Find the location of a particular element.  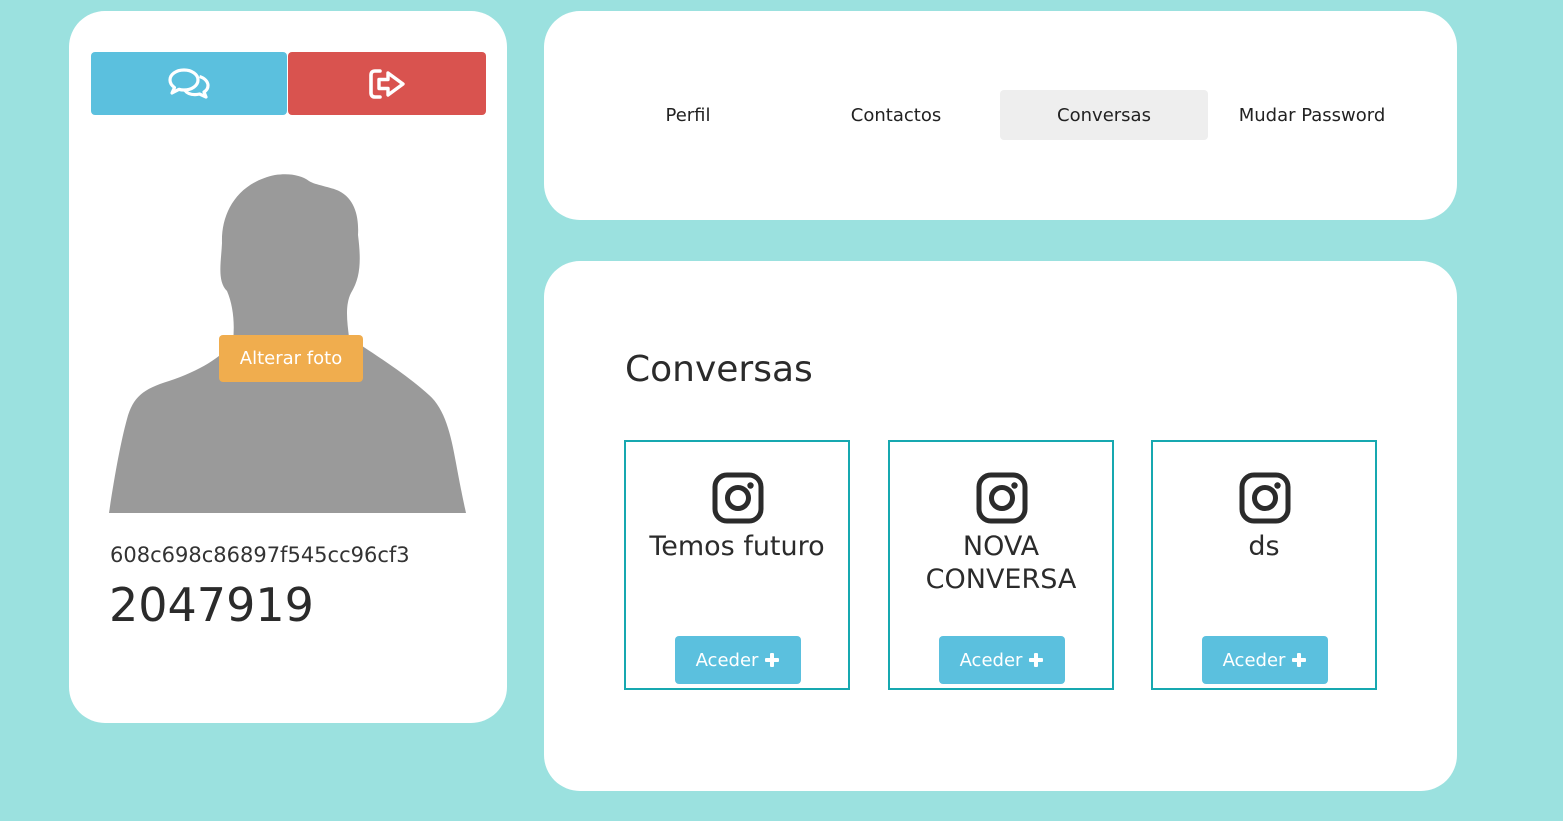

user-number: 2047919 is located at coordinates (211, 605).